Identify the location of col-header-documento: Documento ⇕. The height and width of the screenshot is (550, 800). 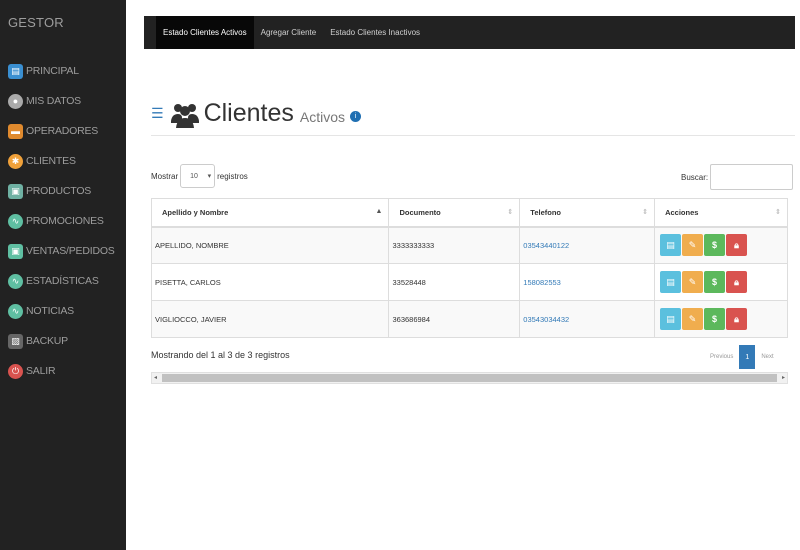
(454, 213).